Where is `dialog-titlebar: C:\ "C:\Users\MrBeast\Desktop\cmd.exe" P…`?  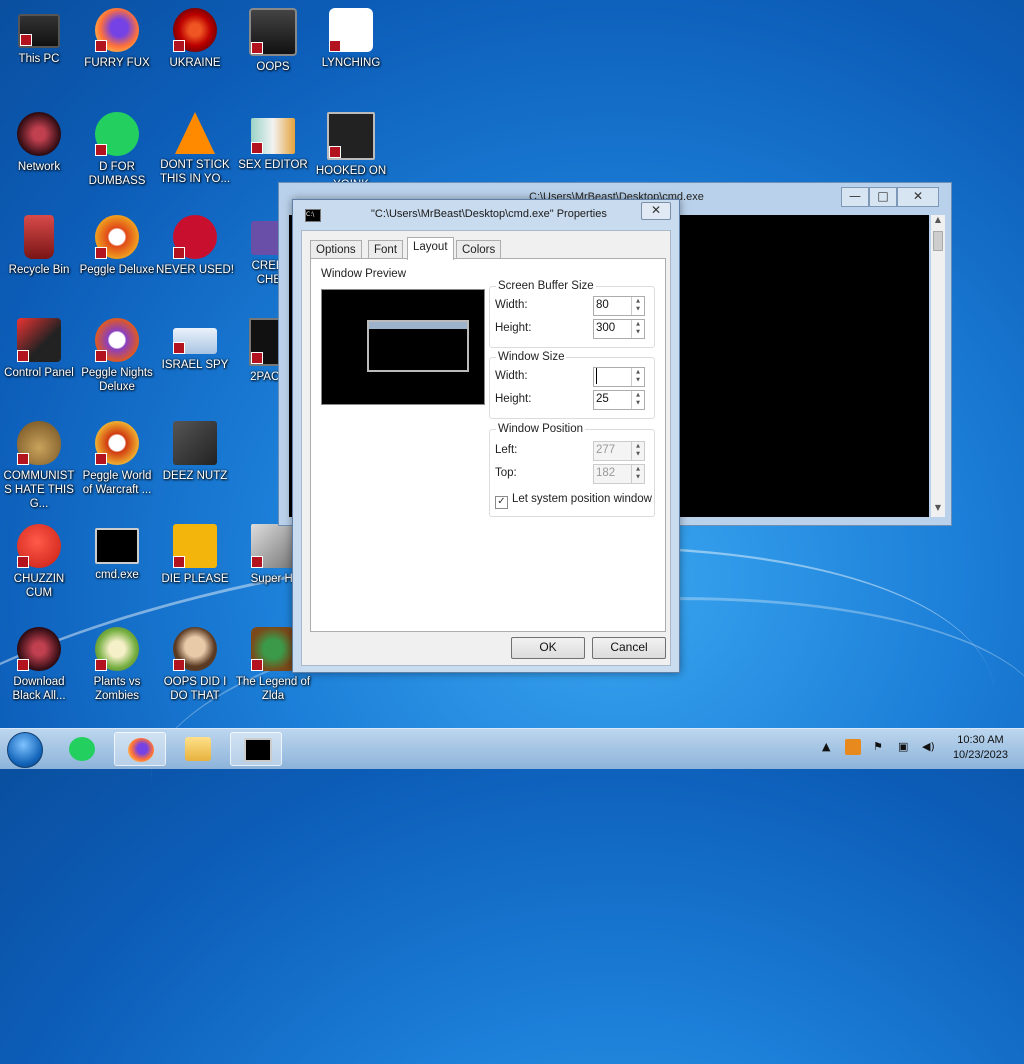 dialog-titlebar: C:\ "C:\Users\MrBeast\Desktop\cmd.exe" P… is located at coordinates (486, 214).